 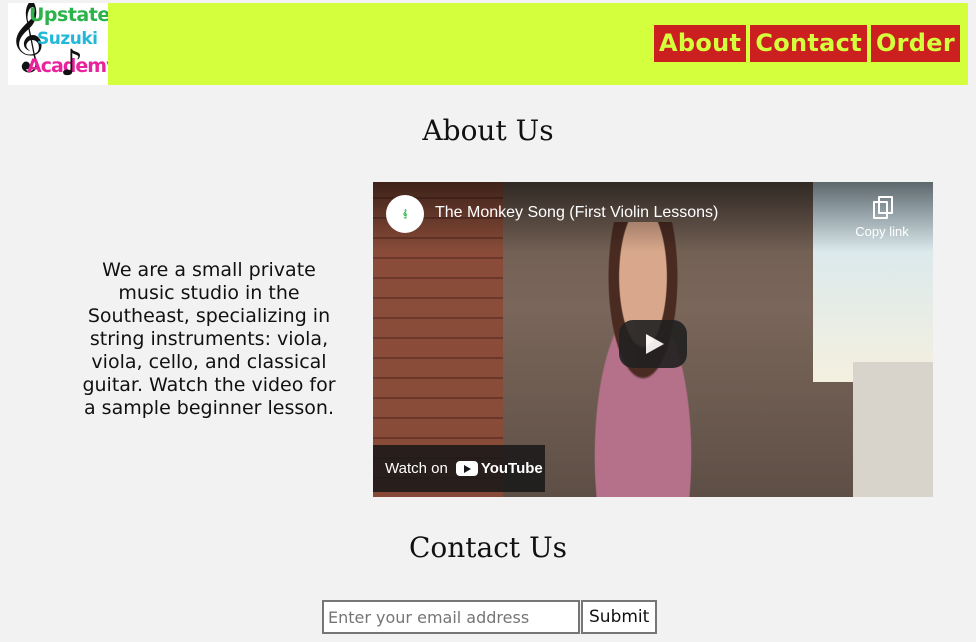 I want to click on nav-about-button: About, so click(x=700, y=43).